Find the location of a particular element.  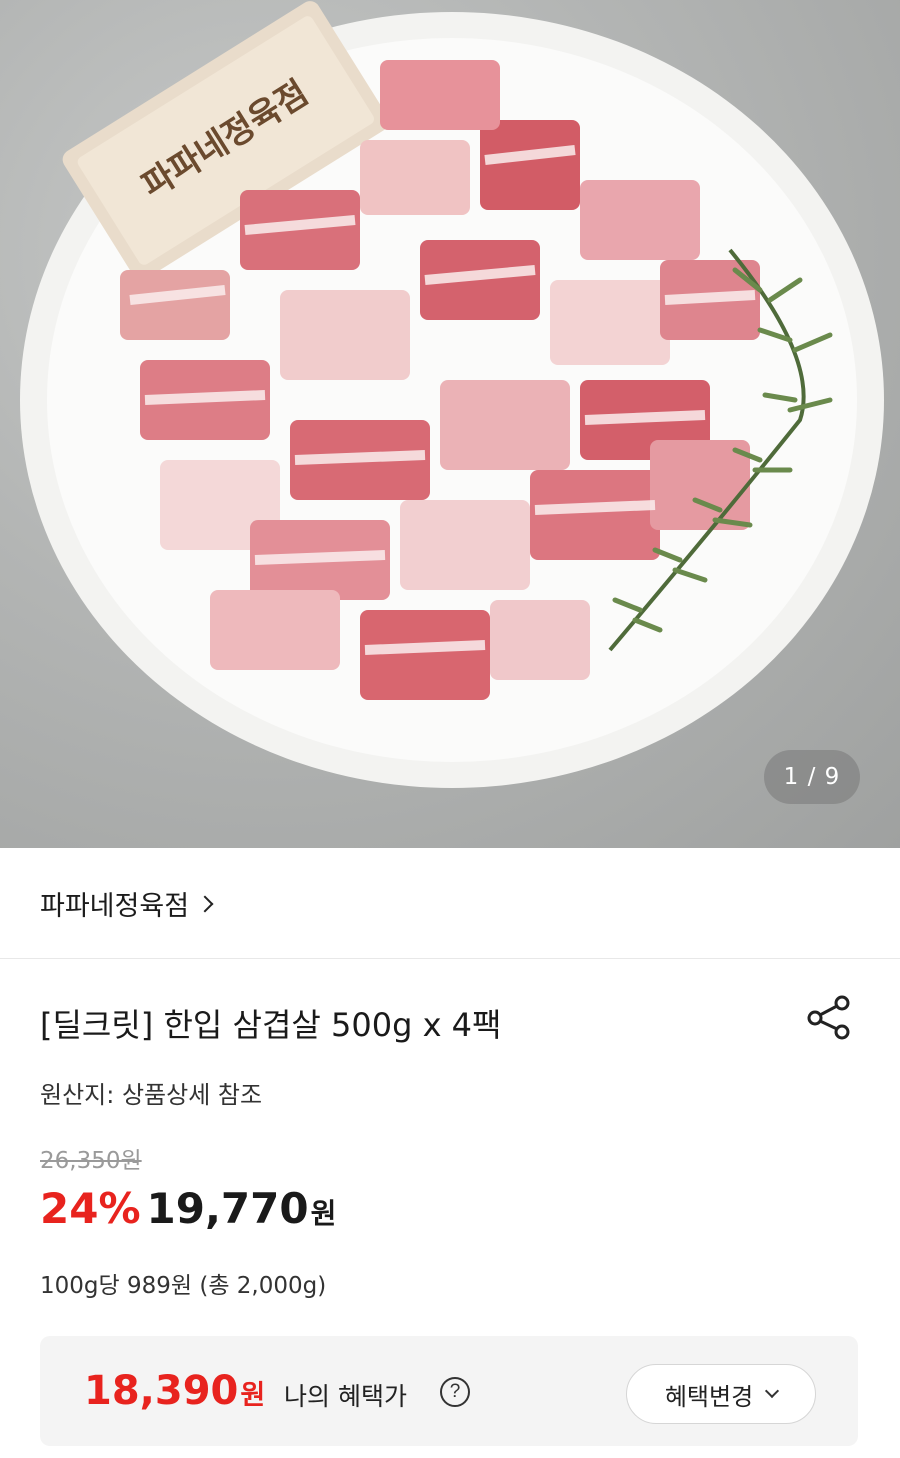

help-icon: ? is located at coordinates (455, 1392).